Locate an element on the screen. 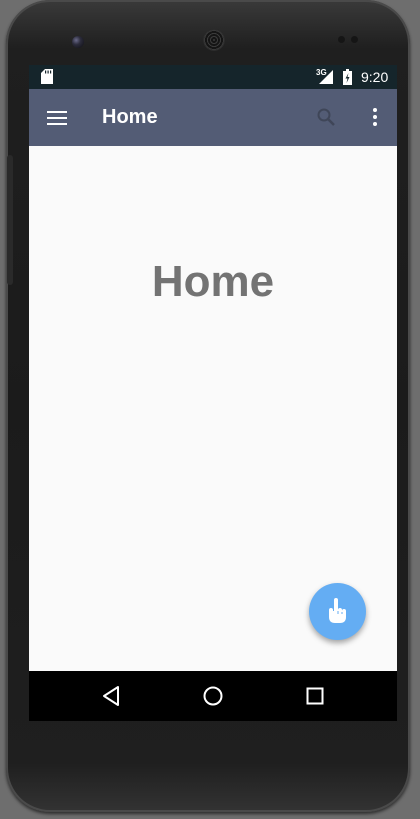 The height and width of the screenshot is (819, 420). hand-pointer-icon is located at coordinates (337, 610).